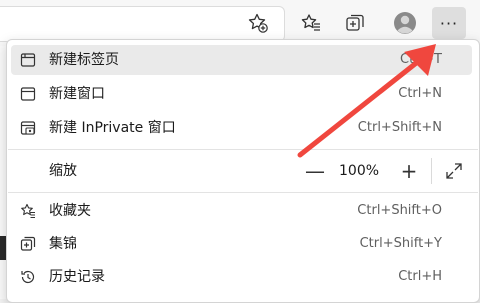 The height and width of the screenshot is (303, 480). Describe the element at coordinates (28, 94) in the screenshot. I see `new-window-icon` at that location.